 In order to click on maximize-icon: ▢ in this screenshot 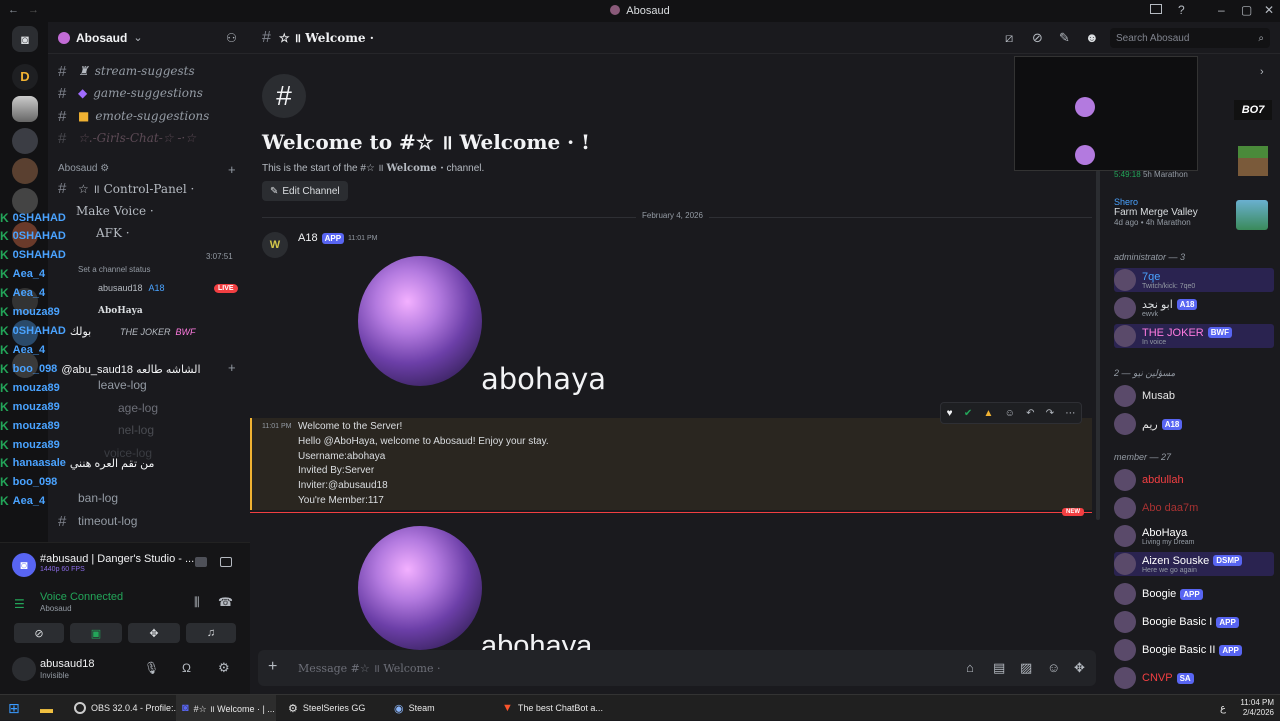, I will do `click(1246, 10)`.